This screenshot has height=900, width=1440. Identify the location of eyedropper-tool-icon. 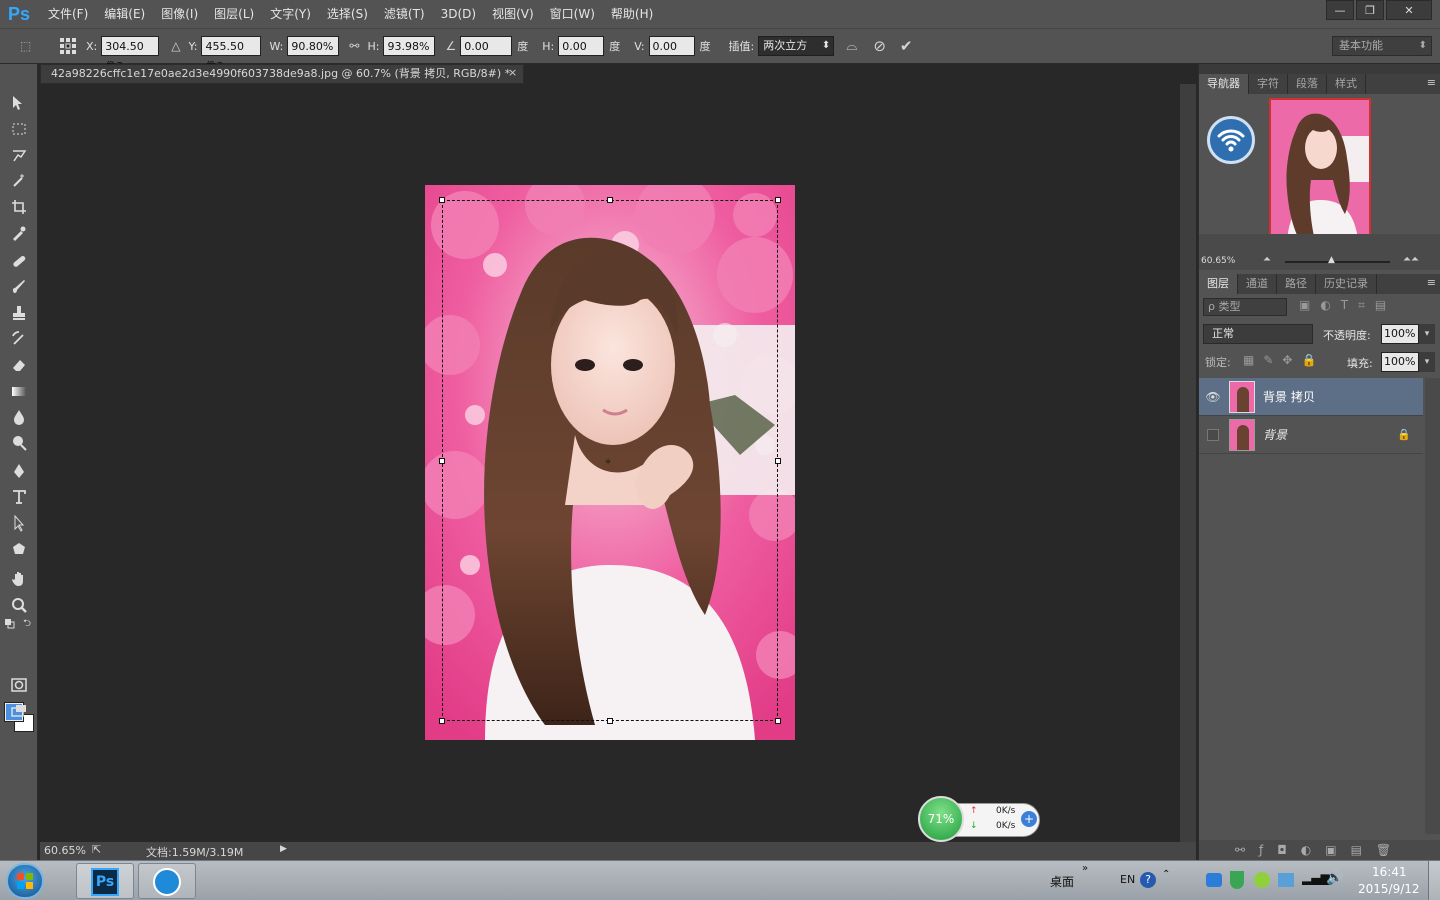
(19, 233).